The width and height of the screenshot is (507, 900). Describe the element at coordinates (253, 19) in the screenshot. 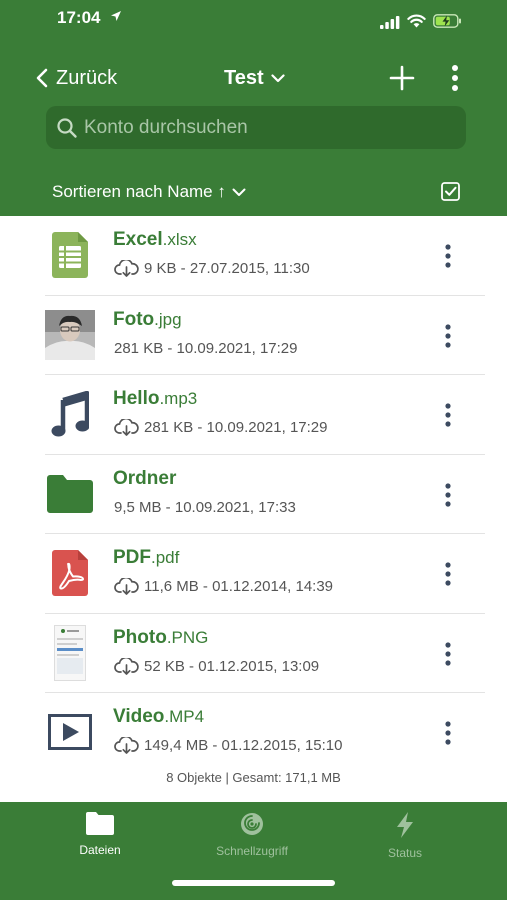

I see `status-bar: 17:04` at that location.